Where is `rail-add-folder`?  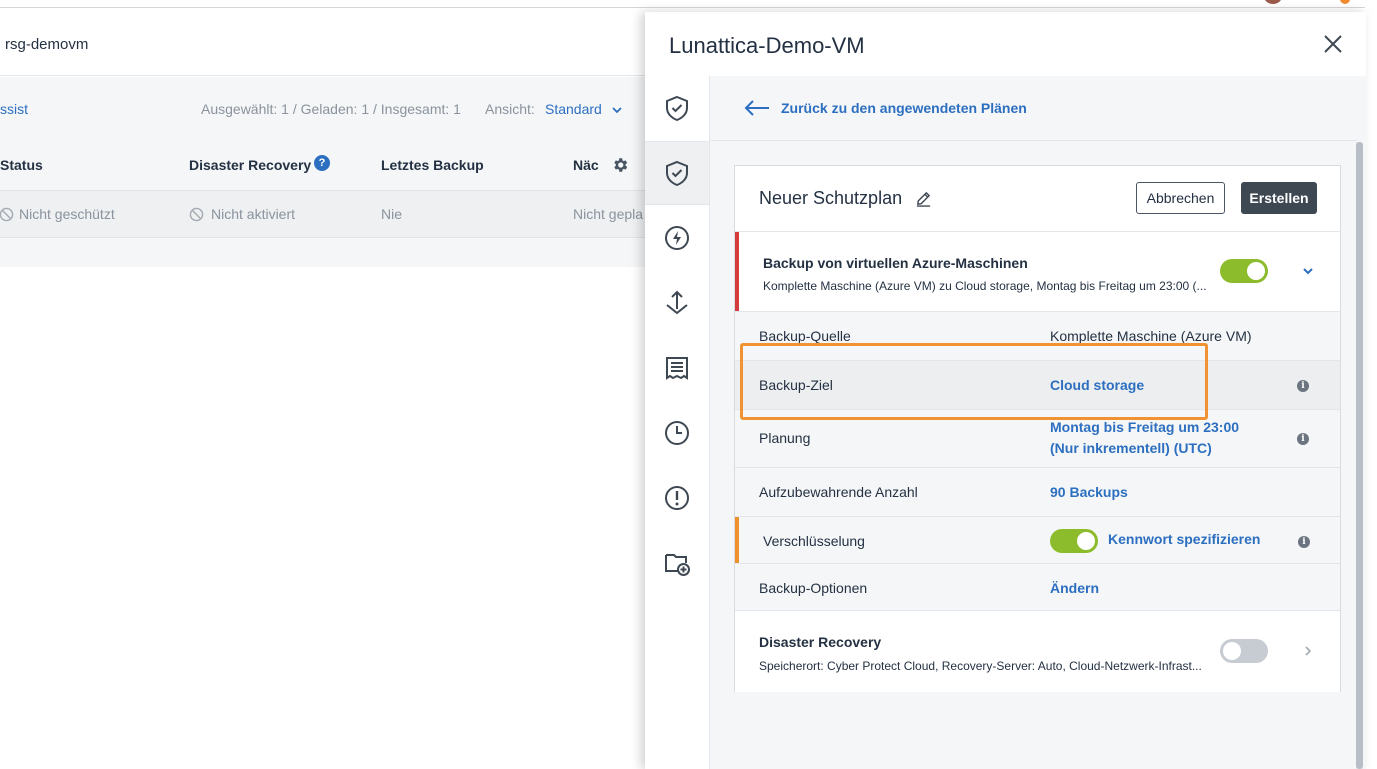 rail-add-folder is located at coordinates (677, 563).